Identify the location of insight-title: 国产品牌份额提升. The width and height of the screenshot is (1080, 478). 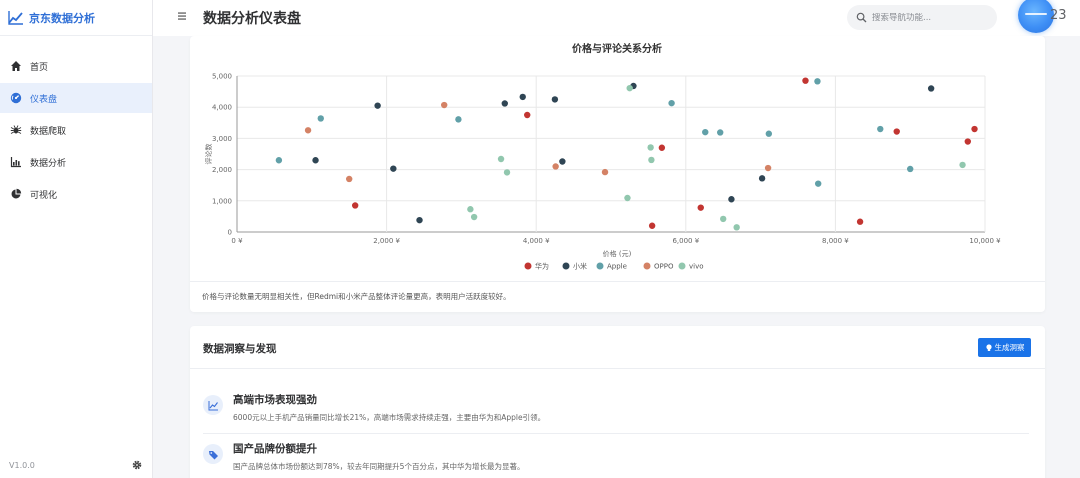
(275, 449).